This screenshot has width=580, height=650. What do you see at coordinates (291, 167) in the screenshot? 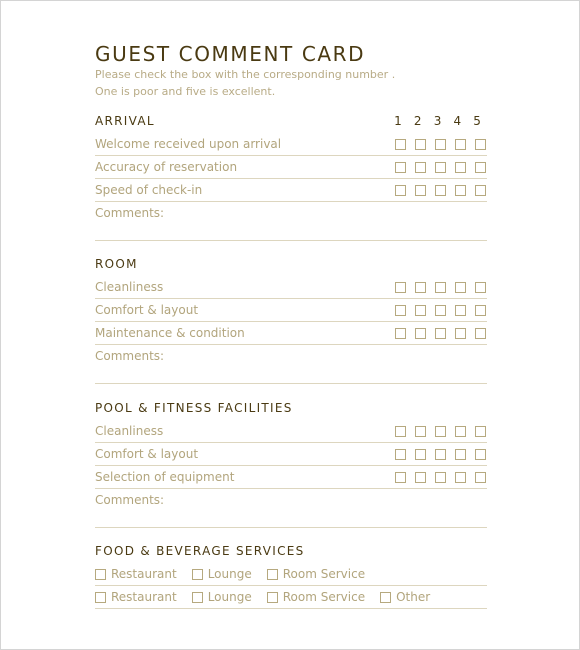
I see `rating-row: Accuracy of reservation` at bounding box center [291, 167].